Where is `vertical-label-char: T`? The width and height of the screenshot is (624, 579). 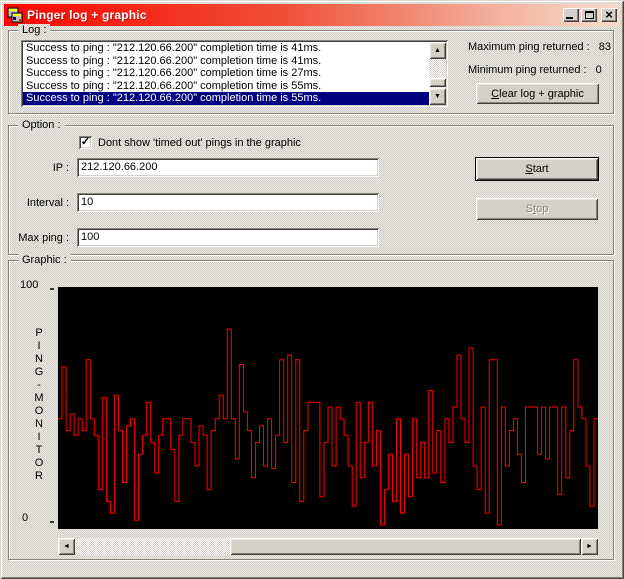 vertical-label-char: T is located at coordinates (39, 450).